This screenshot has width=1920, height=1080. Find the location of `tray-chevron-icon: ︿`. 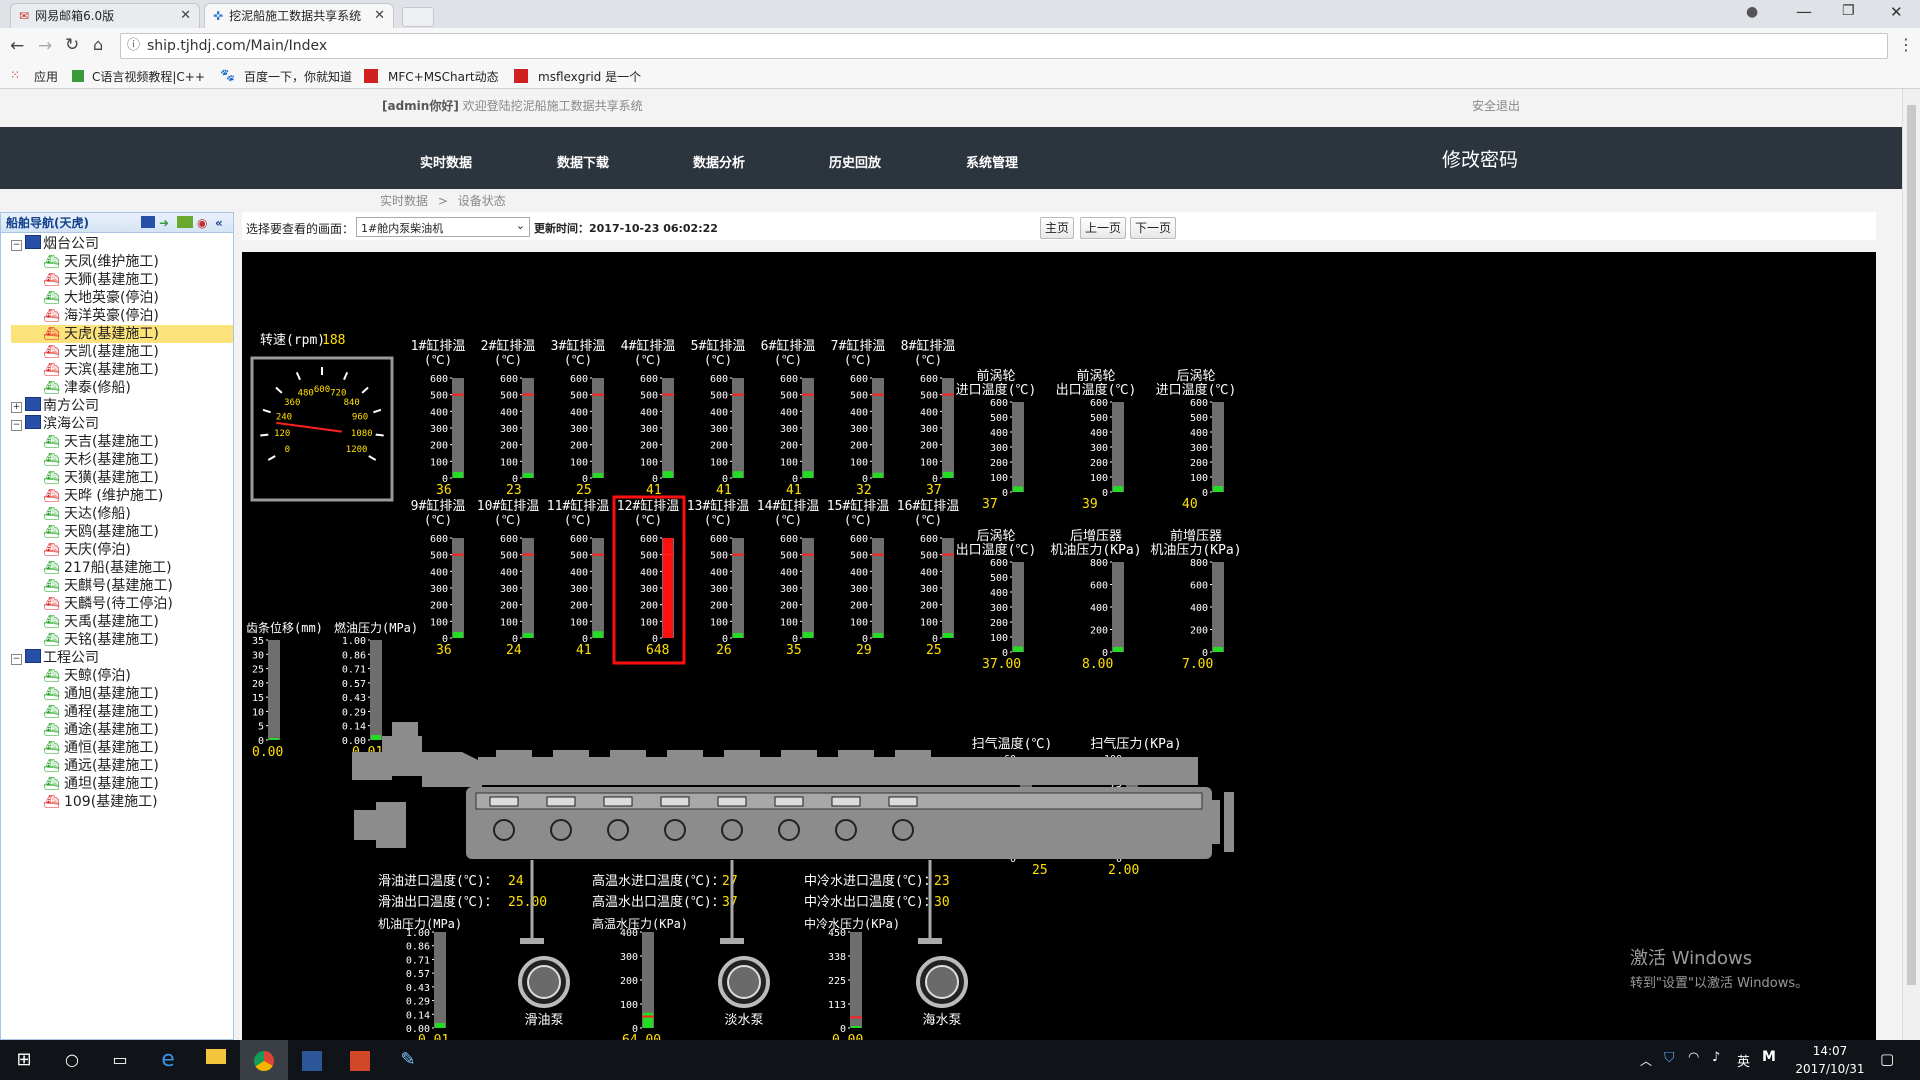

tray-chevron-icon: ︿ is located at coordinates (1646, 1060).